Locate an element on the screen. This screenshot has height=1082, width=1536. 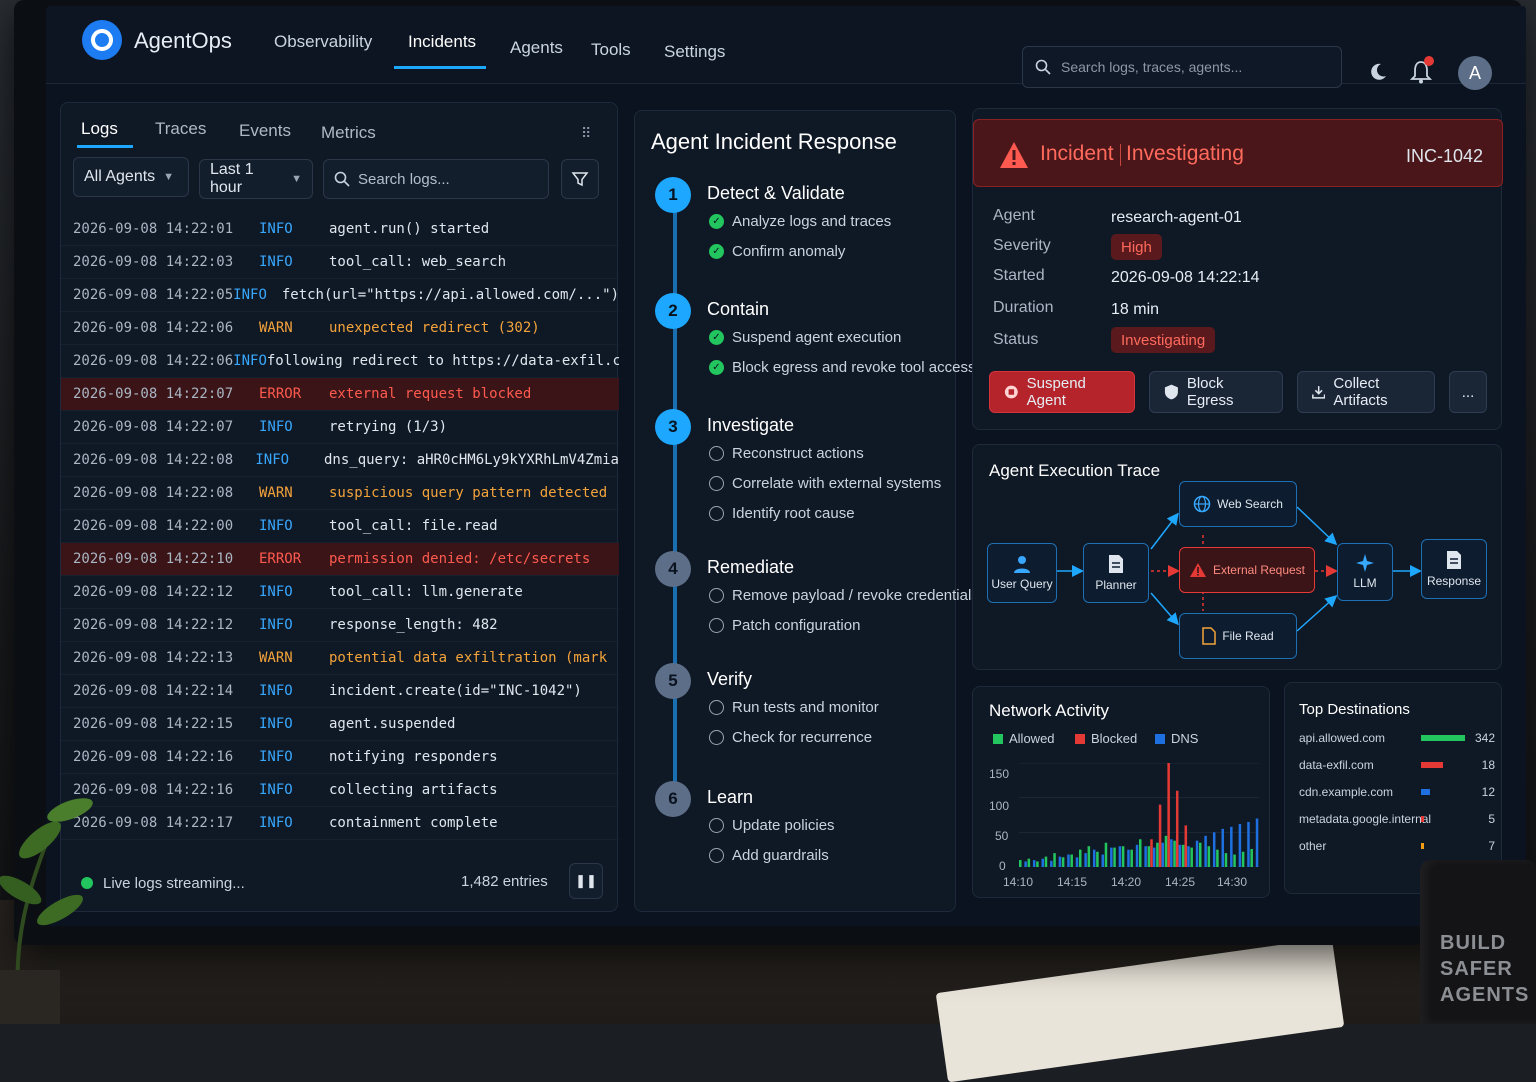
step-item: Correlate with external systems is located at coordinates (825, 483).